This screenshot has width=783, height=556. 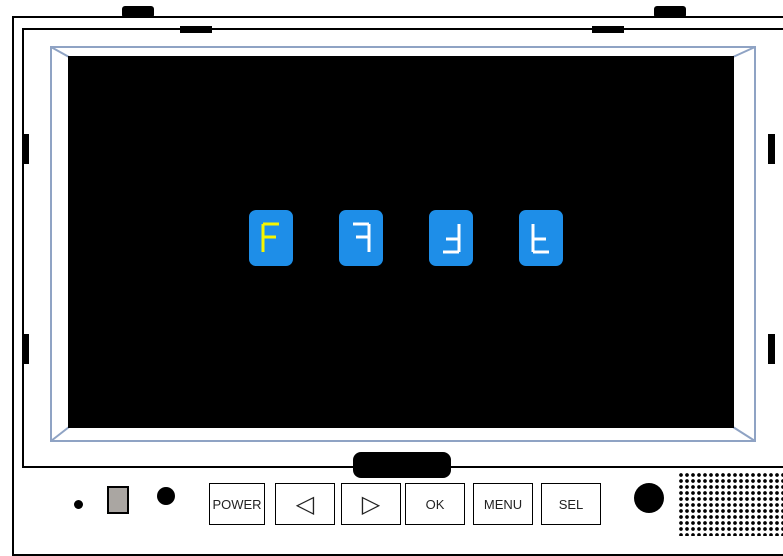 I want to click on letter-f-icon, so click(x=270, y=237).